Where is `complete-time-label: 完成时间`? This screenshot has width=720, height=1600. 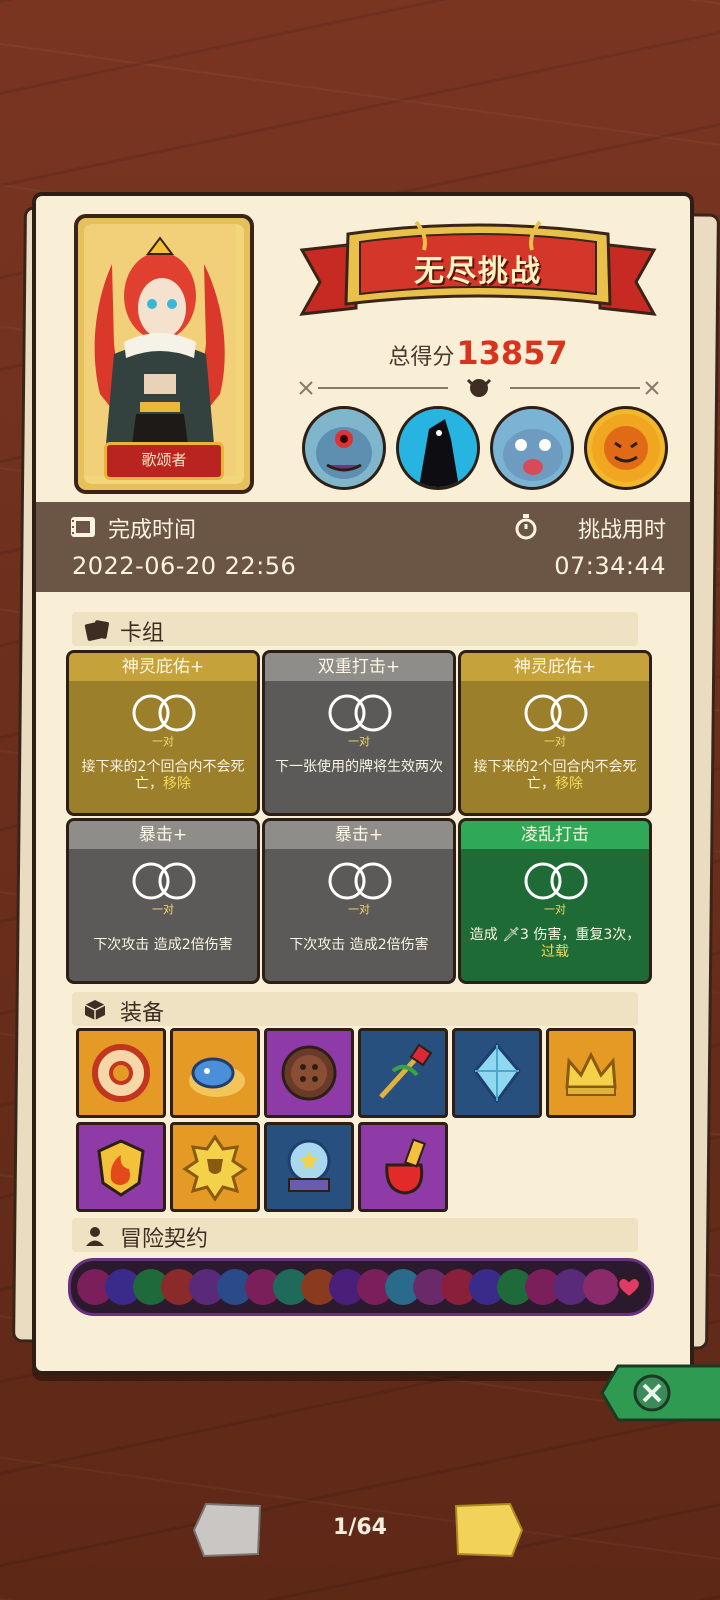 complete-time-label: 完成时间 is located at coordinates (152, 530).